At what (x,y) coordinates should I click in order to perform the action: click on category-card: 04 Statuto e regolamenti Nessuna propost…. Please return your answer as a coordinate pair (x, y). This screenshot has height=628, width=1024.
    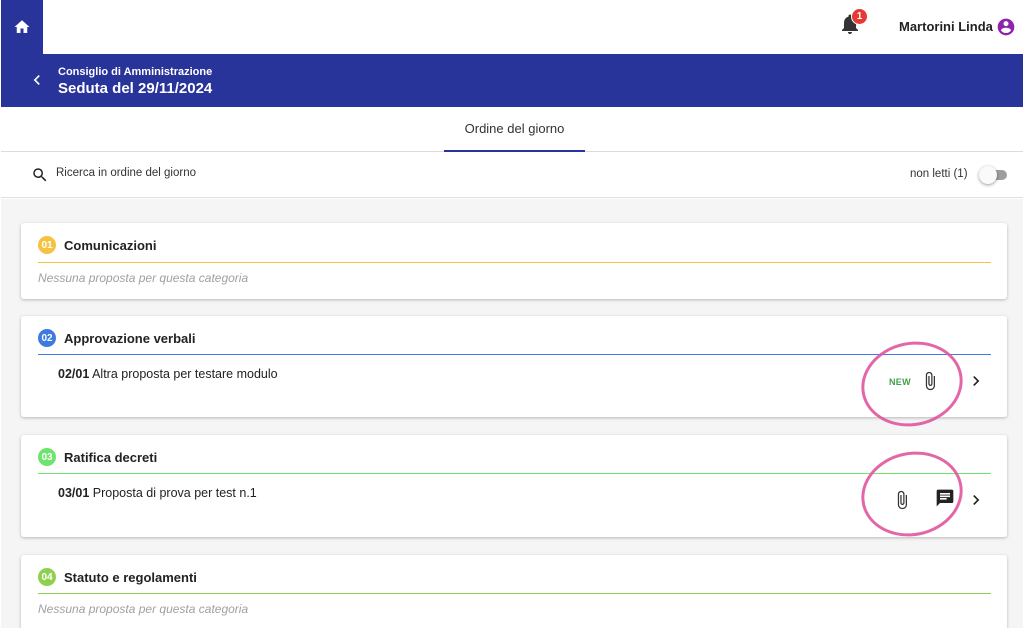
    Looking at the image, I should click on (514, 591).